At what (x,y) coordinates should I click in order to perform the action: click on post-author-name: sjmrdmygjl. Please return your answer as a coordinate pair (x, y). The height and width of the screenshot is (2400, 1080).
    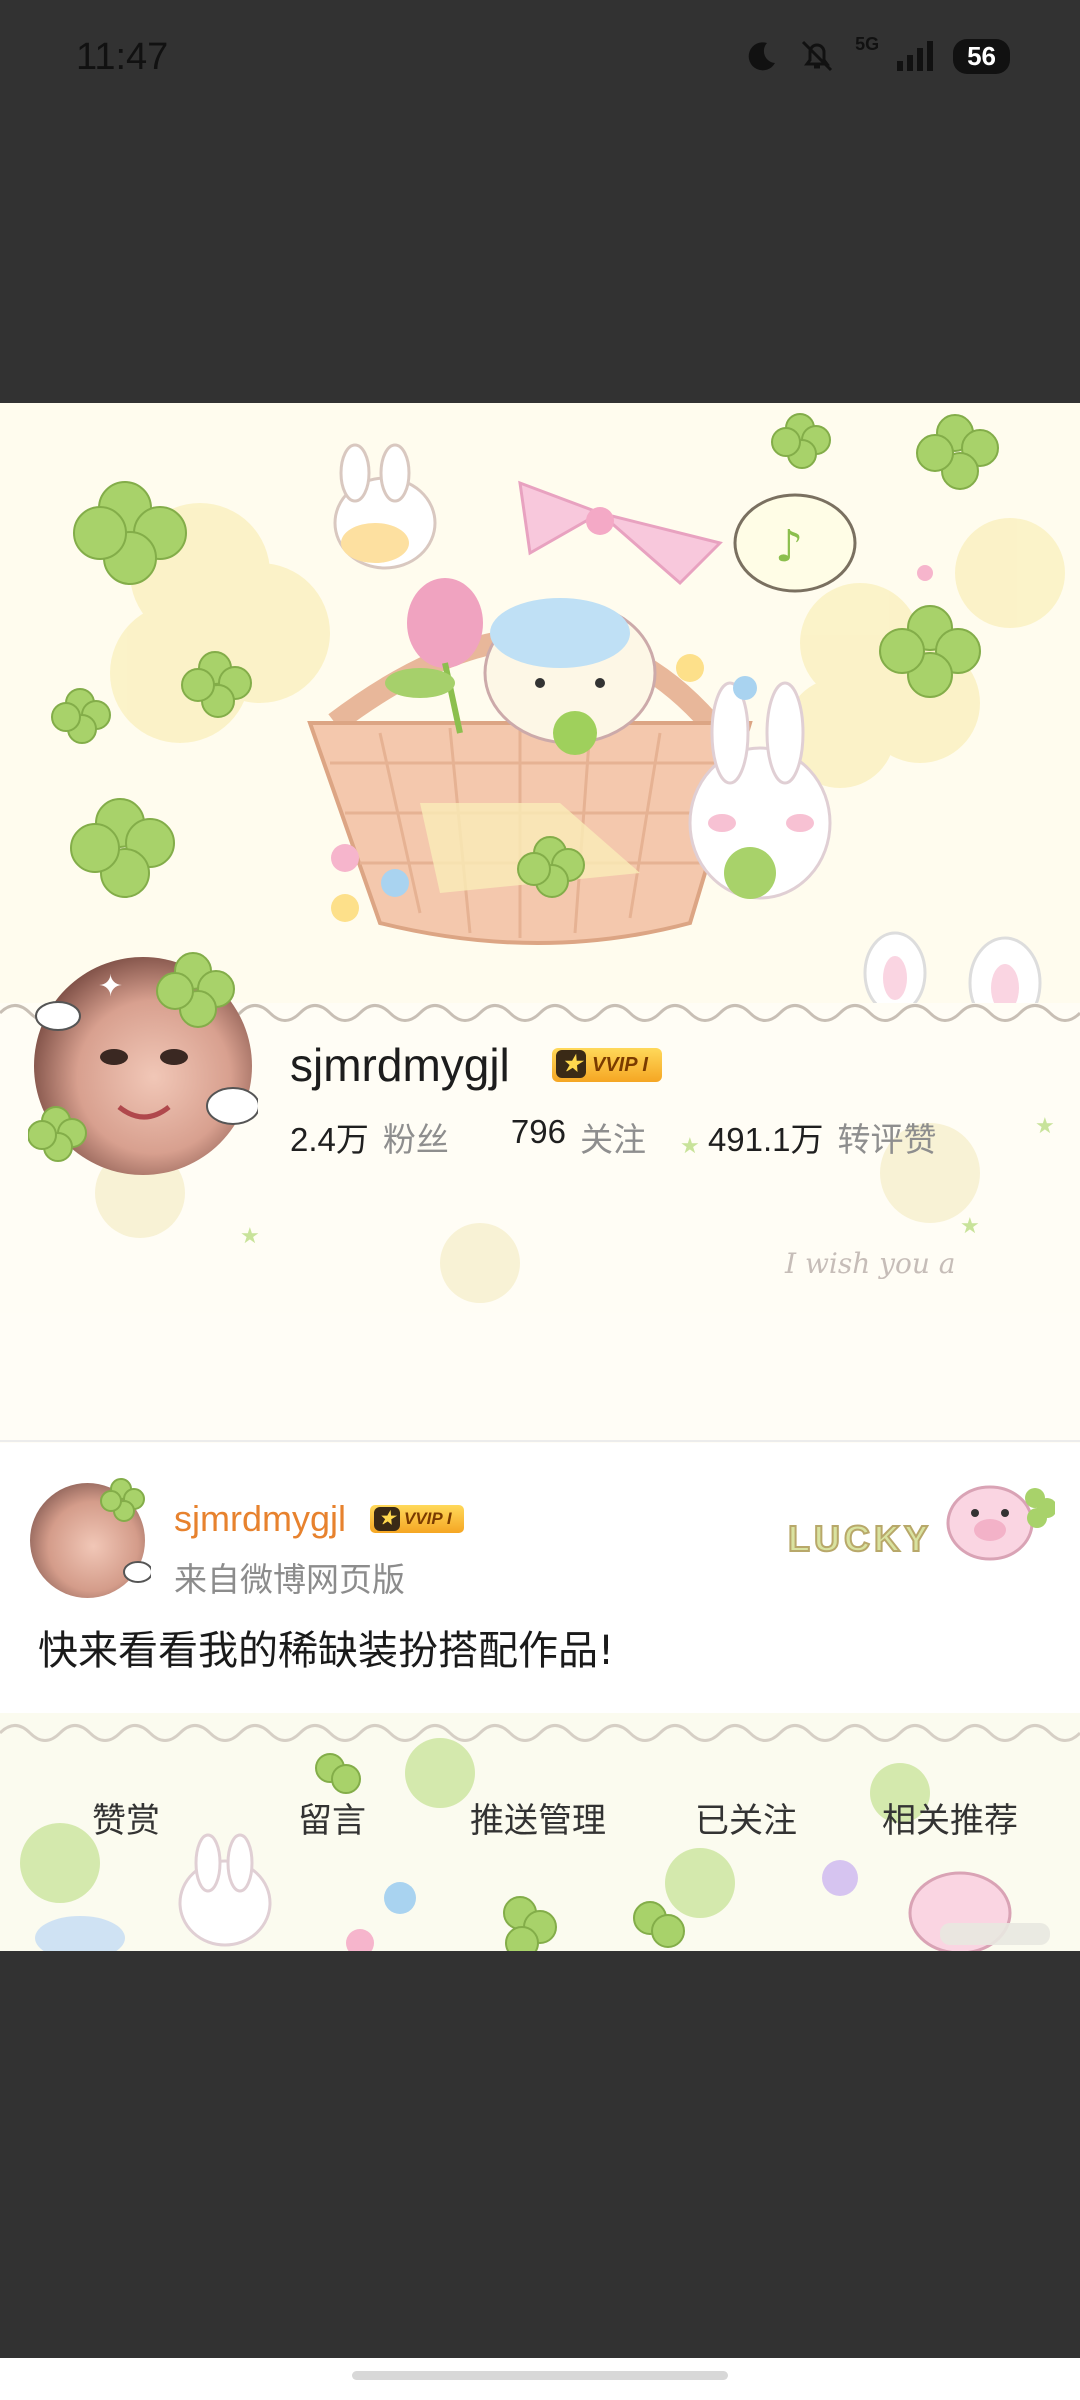
    Looking at the image, I should click on (260, 1519).